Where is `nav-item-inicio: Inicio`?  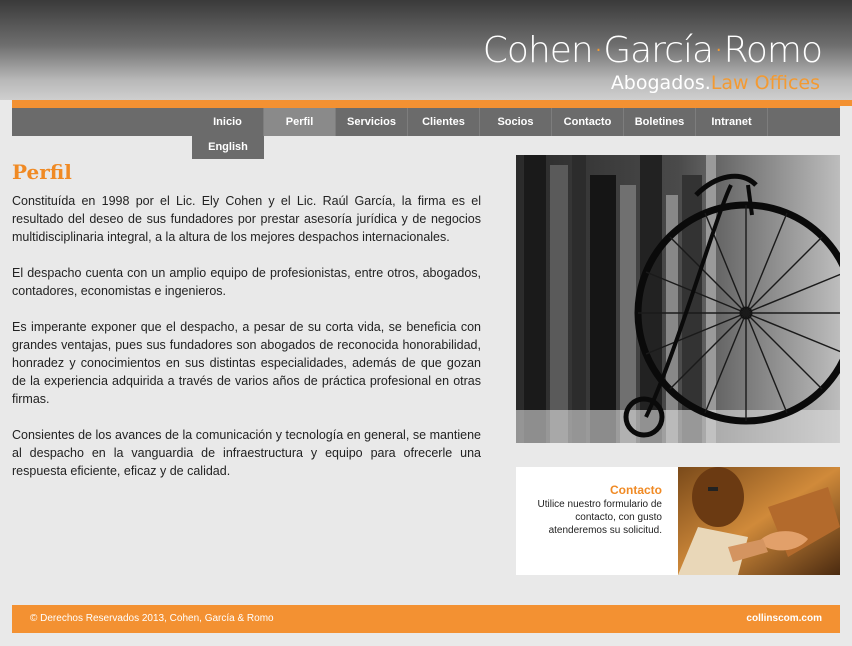 nav-item-inicio: Inicio is located at coordinates (228, 122).